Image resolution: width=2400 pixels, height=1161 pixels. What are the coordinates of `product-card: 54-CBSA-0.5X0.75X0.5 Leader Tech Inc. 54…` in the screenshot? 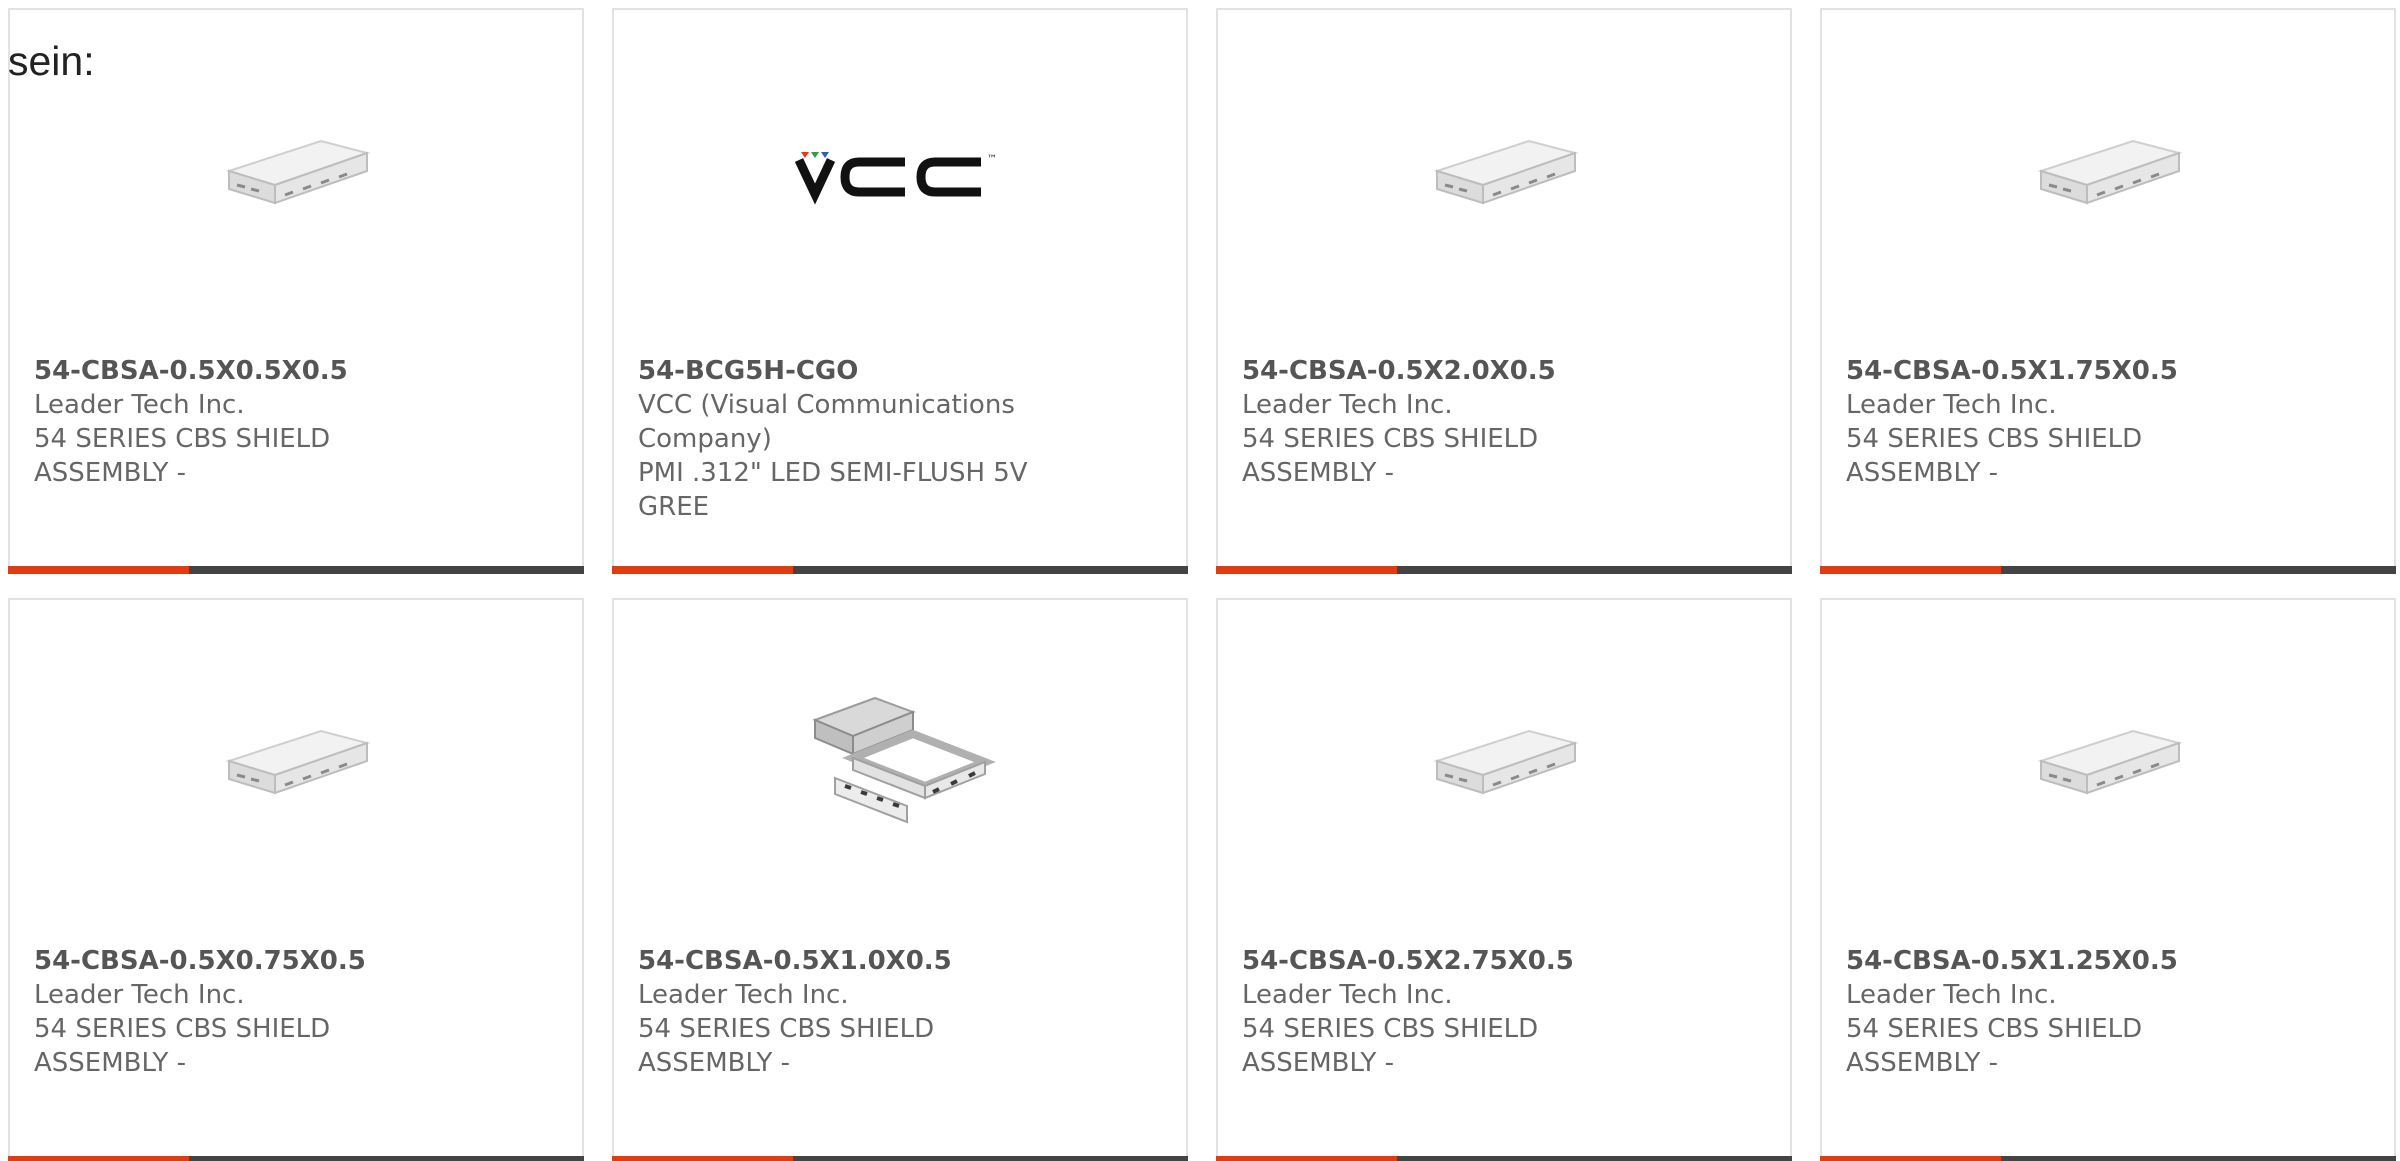 It's located at (296, 879).